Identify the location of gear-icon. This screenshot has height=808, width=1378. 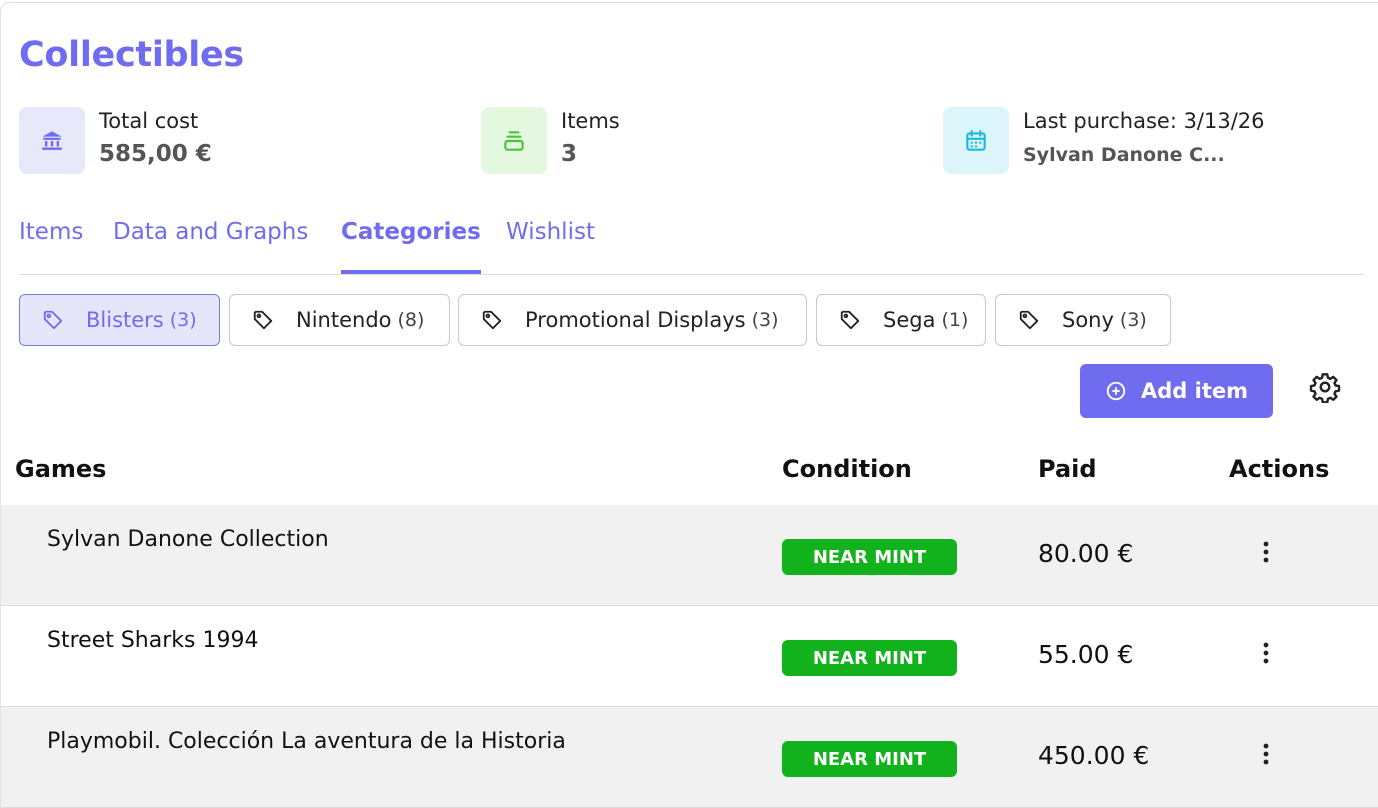
(1325, 387).